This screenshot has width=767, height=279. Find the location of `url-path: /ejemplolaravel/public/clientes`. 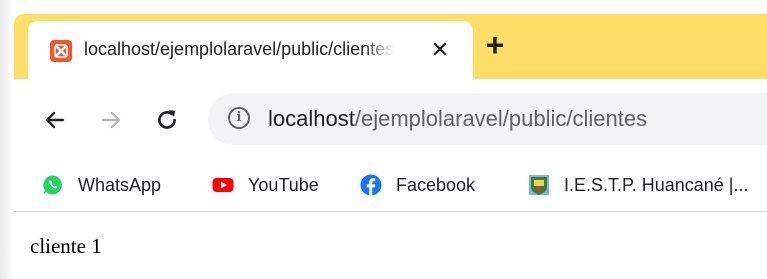

url-path: /ejemplolaravel/public/clientes is located at coordinates (501, 118).